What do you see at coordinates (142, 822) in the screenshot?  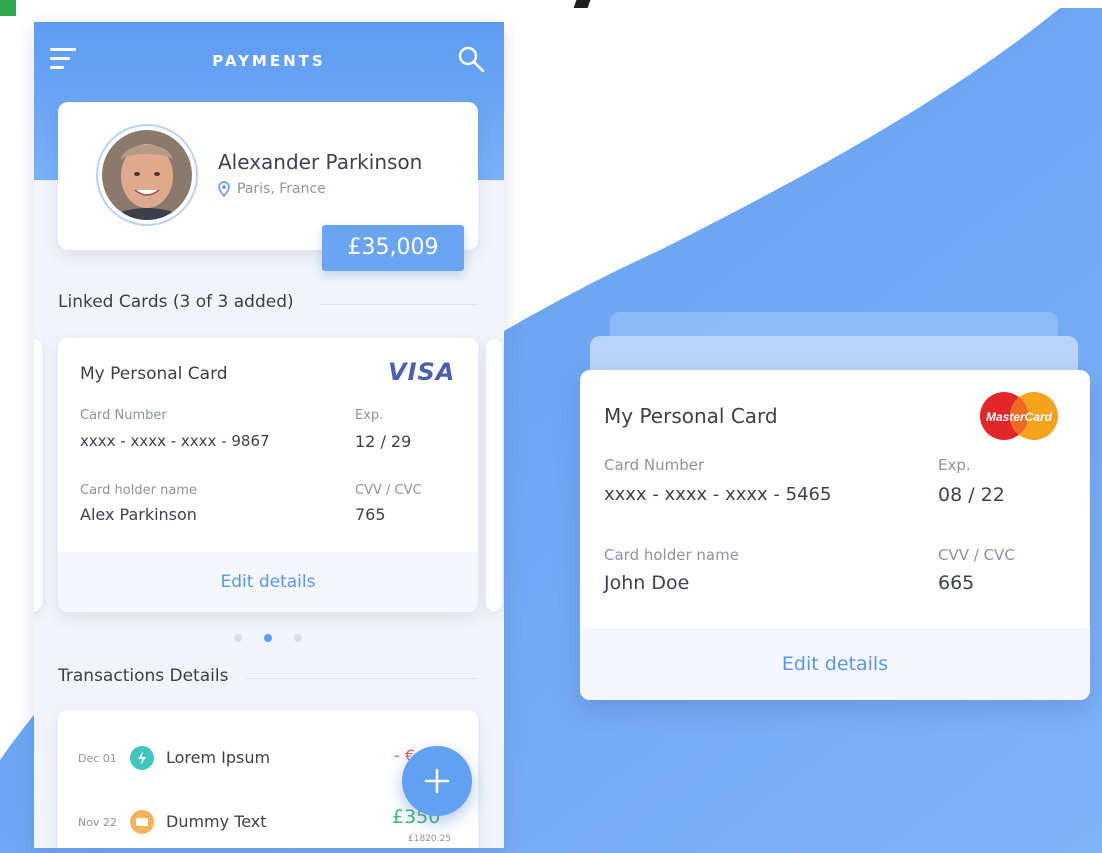 I see `card-icon` at bounding box center [142, 822].